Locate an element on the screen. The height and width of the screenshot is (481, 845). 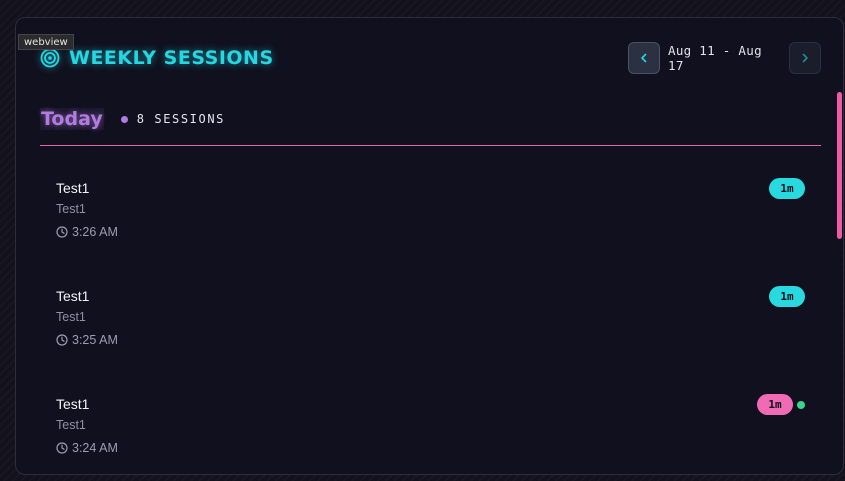
week-navigator: Aug 11 - Aug 17 is located at coordinates (724, 58).